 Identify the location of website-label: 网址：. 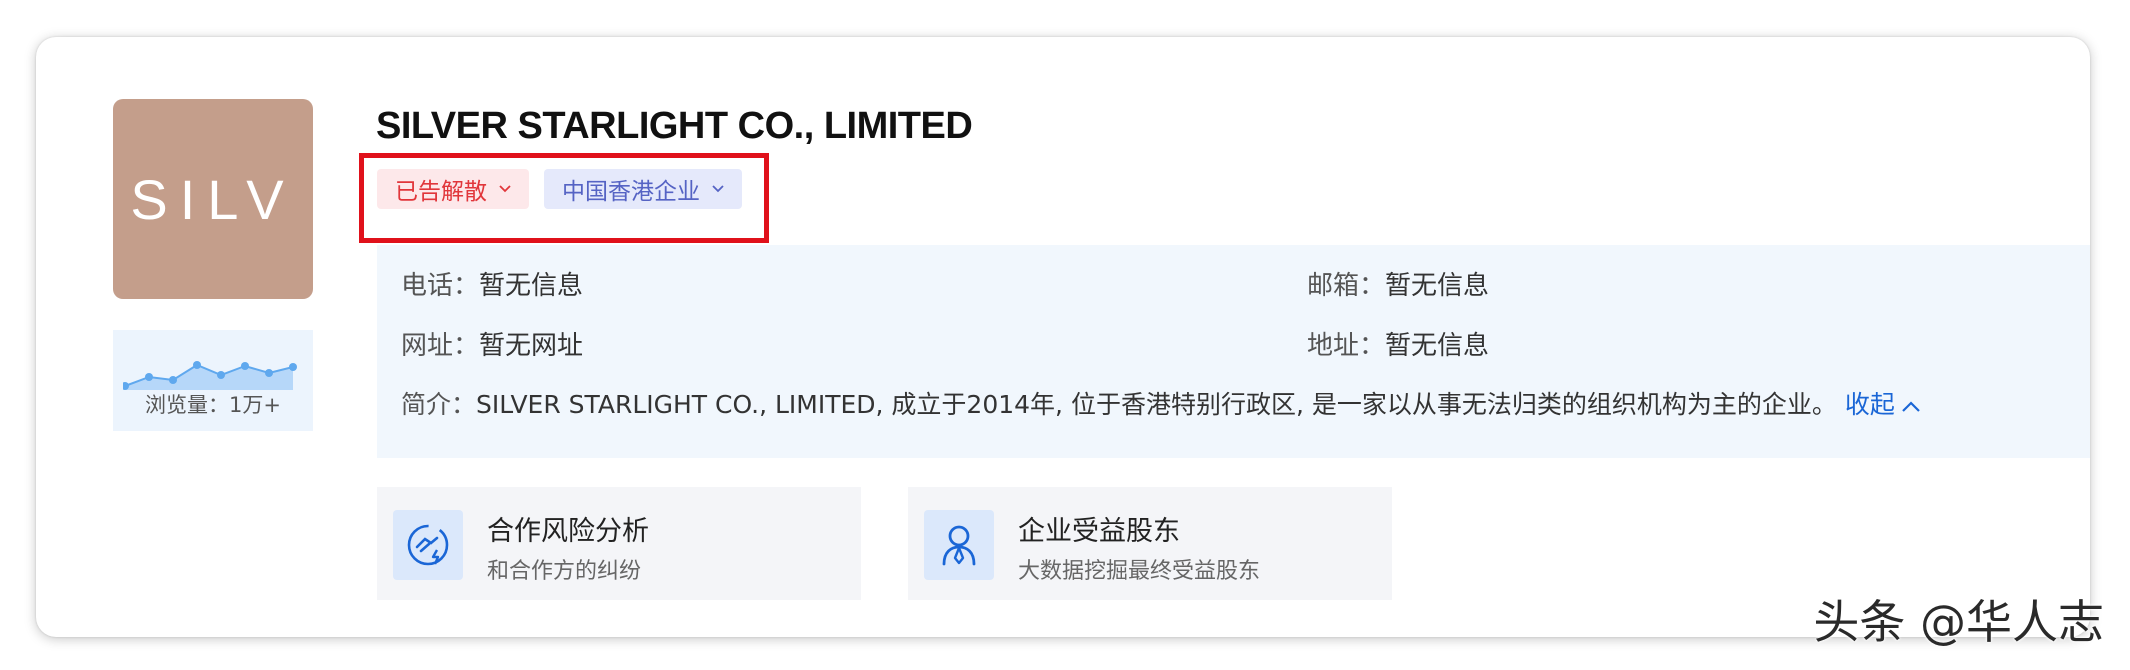
(440, 346).